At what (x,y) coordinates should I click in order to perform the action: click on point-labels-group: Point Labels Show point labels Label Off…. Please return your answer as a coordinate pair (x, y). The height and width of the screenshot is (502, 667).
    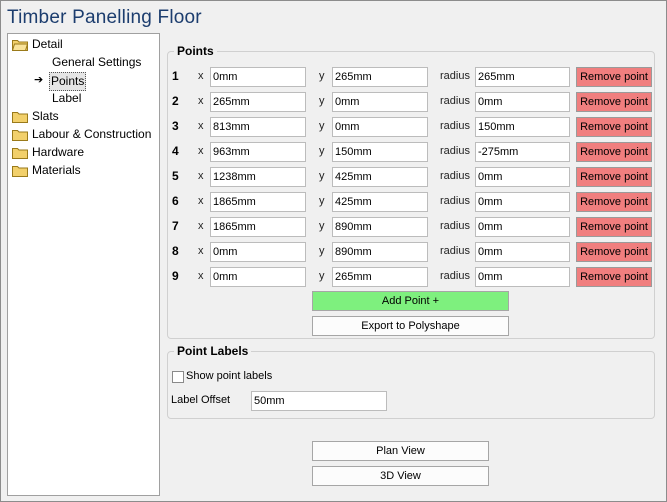
    Looking at the image, I should click on (411, 381).